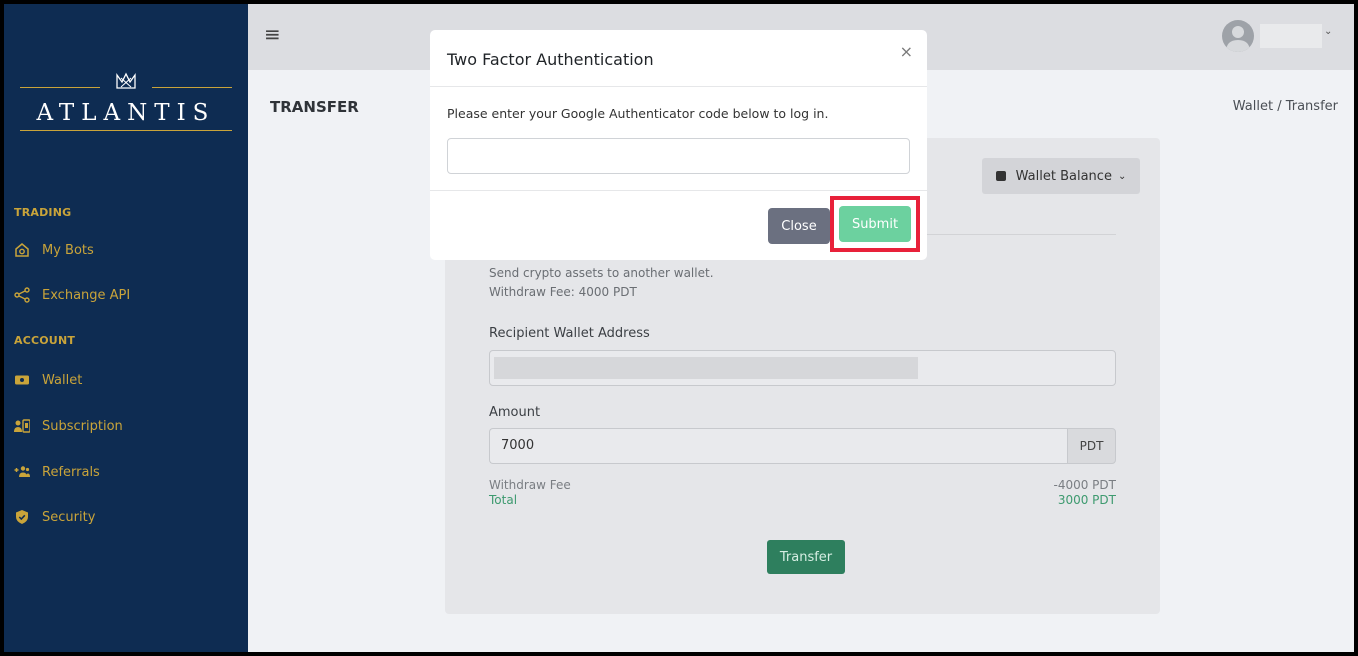 This screenshot has height=656, width=1358. What do you see at coordinates (71, 472) in the screenshot?
I see `sidebar-item-label: Referrals` at bounding box center [71, 472].